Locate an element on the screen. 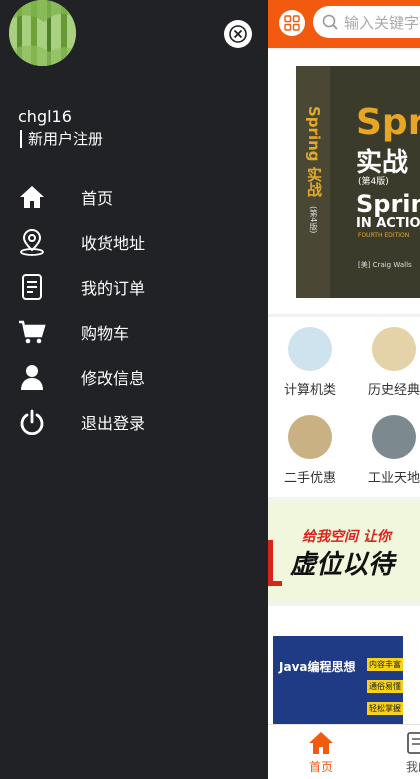 Image resolution: width=420 pixels, height=779 pixels. tab-home: 首页 is located at coordinates (321, 753).